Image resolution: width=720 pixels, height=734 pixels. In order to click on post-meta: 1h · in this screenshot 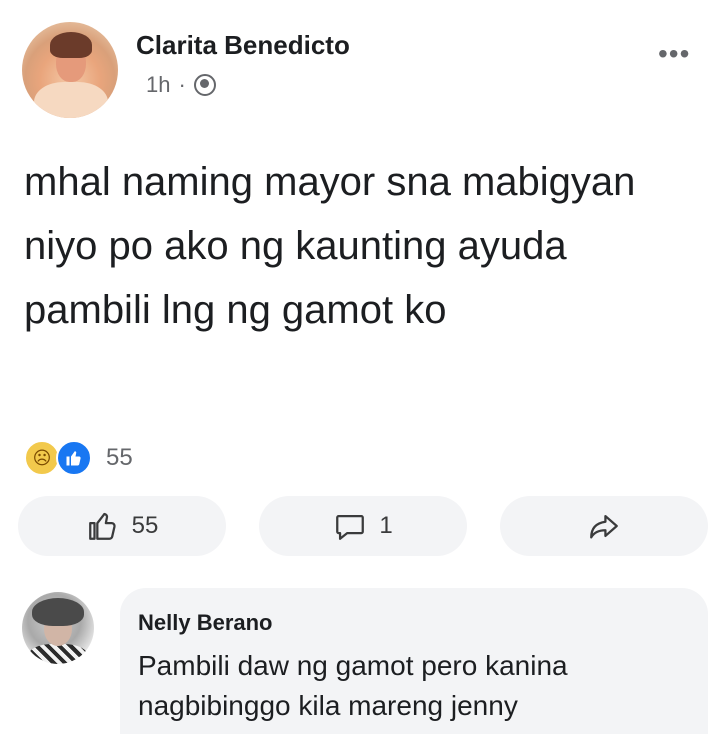, I will do `click(181, 85)`.